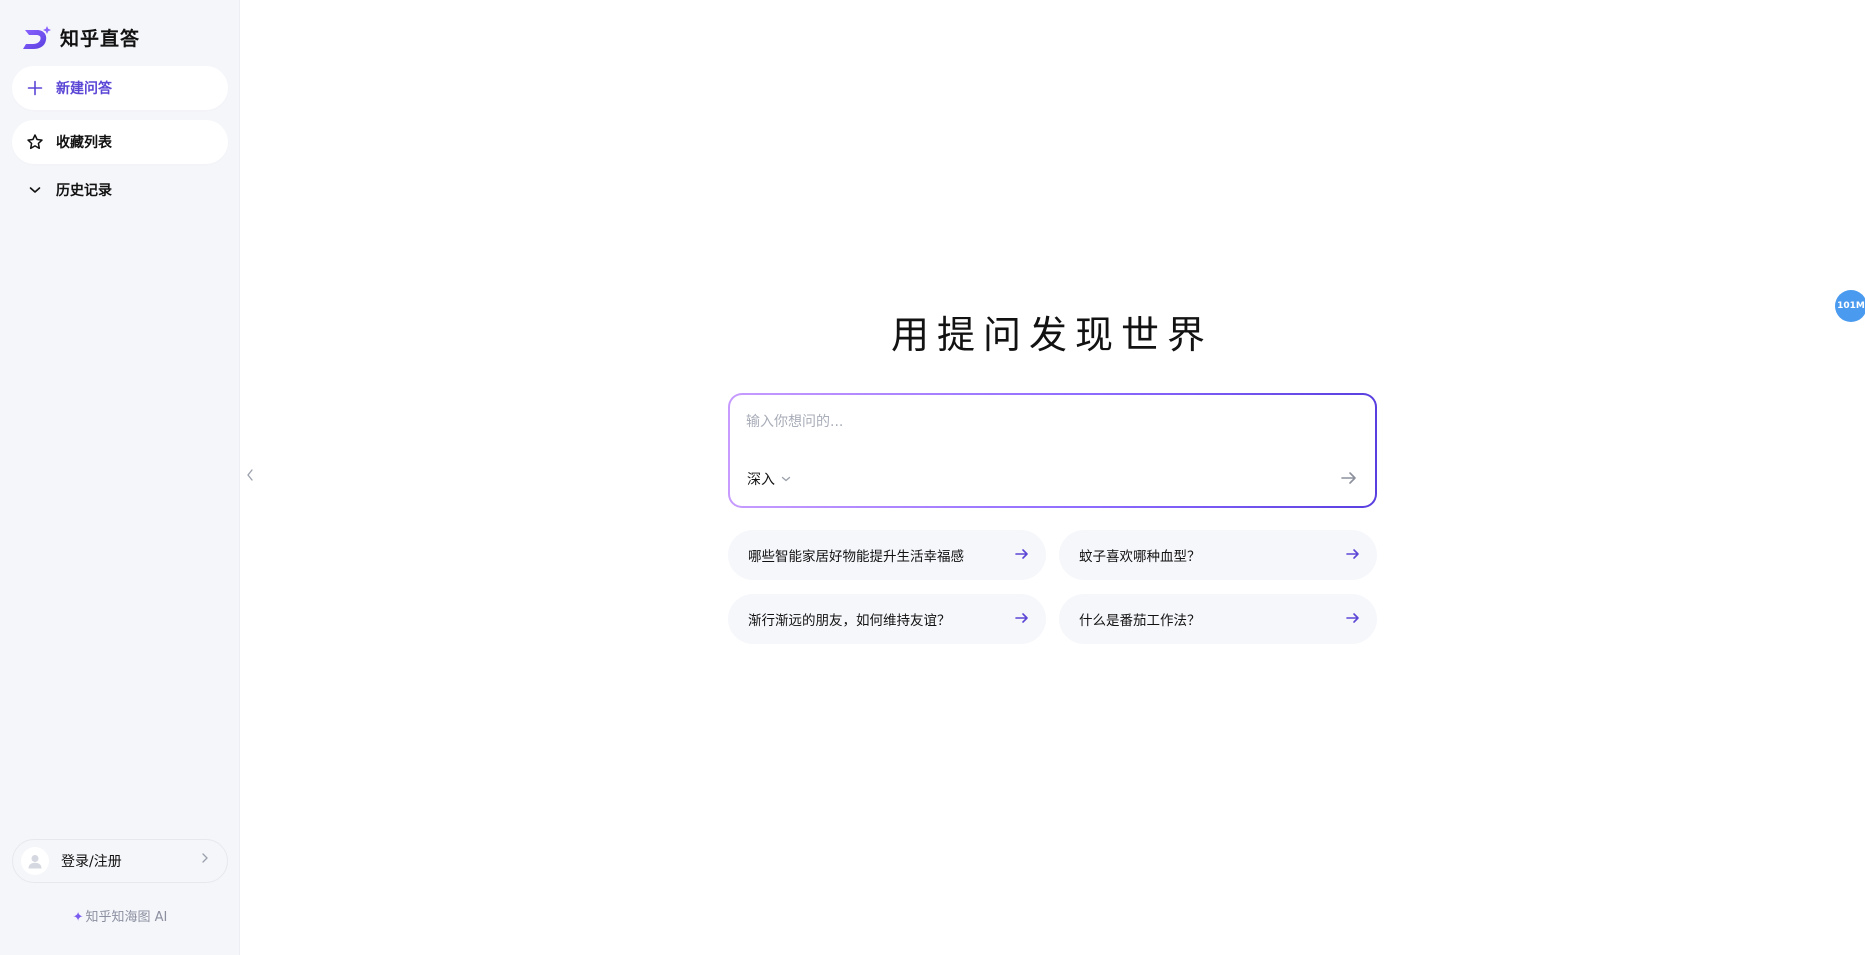 Image resolution: width=1865 pixels, height=955 pixels. I want to click on new-chat-label: 新建问答, so click(84, 89).